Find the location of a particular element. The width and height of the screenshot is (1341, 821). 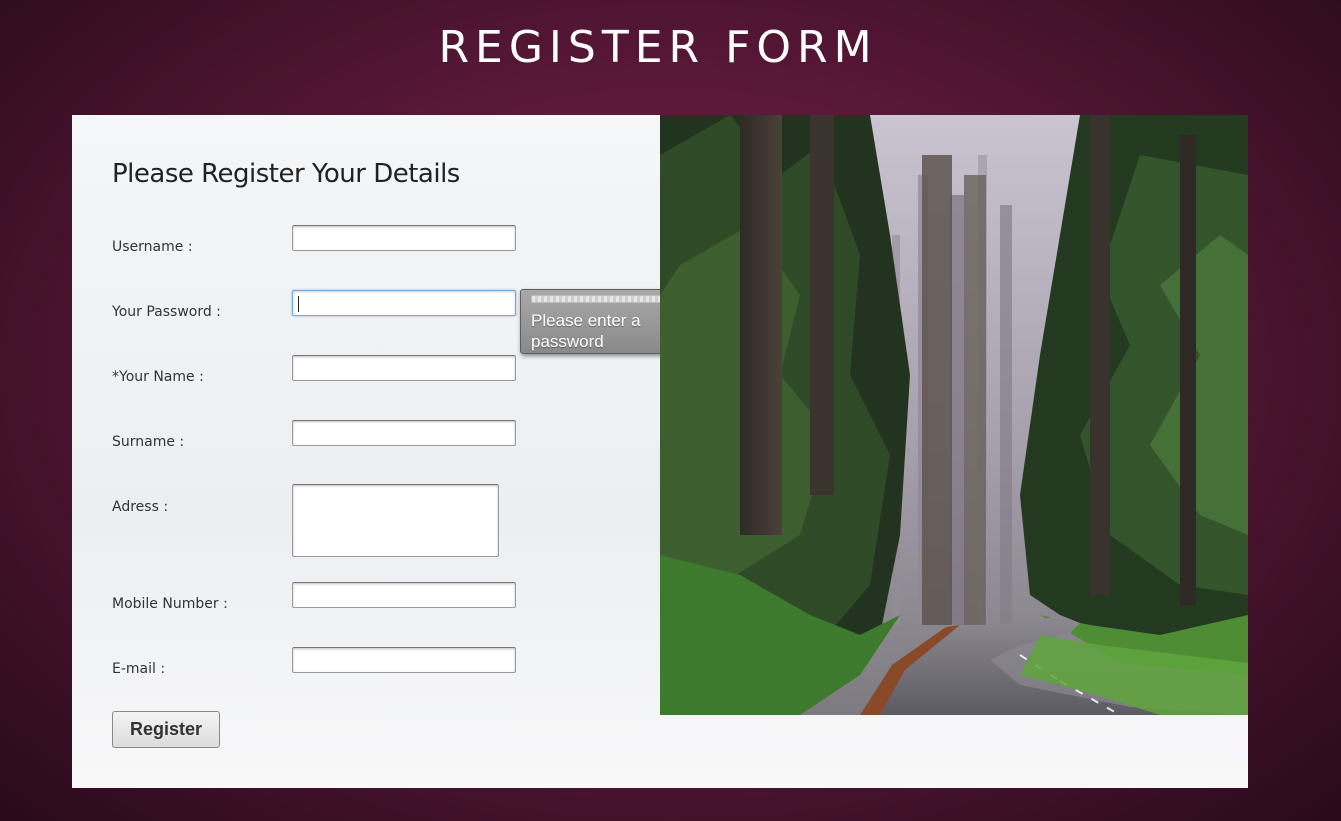

validation-bubble-icon is located at coordinates (606, 299).